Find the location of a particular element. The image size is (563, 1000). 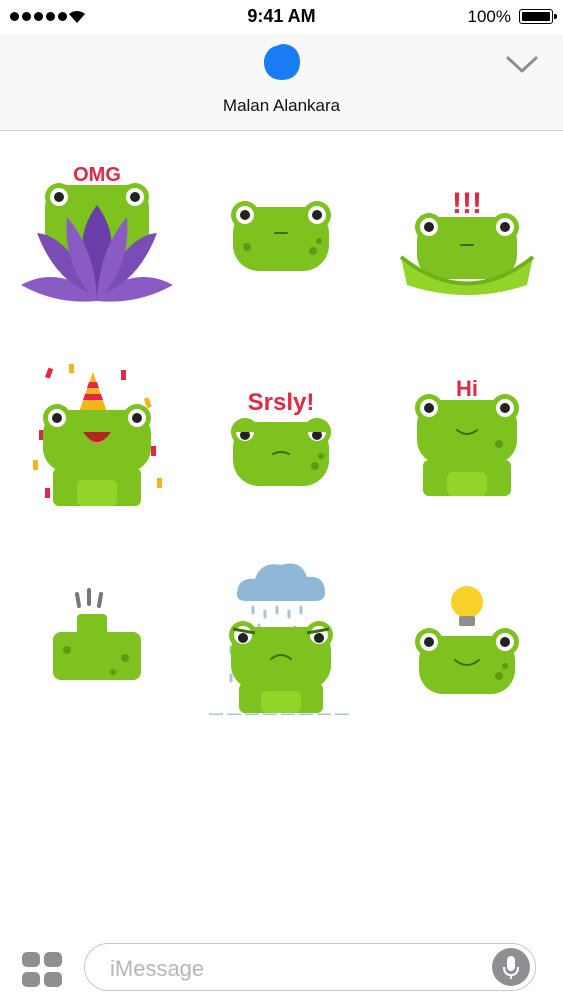

sticker-frog-rain-cloud is located at coordinates (281, 635).